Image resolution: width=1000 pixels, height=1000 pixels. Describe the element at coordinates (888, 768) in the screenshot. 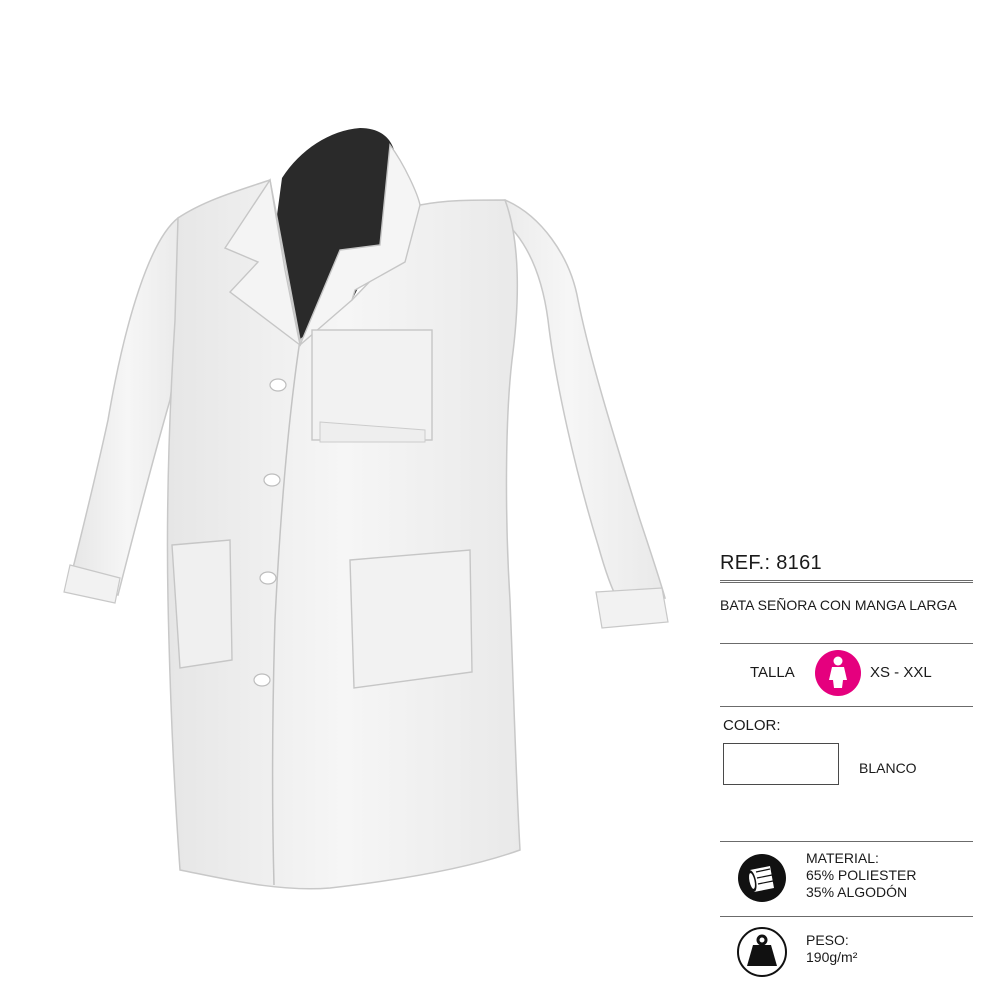

I see `color-name: BLANCO` at that location.